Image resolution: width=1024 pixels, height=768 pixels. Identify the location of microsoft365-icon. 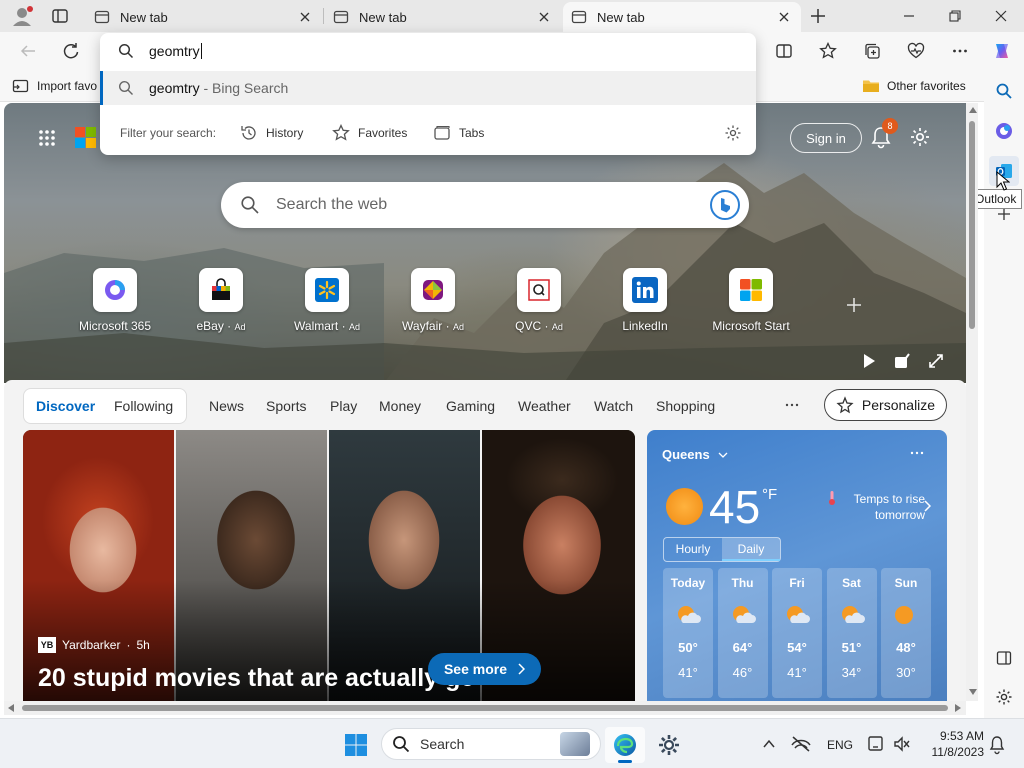
(1004, 131).